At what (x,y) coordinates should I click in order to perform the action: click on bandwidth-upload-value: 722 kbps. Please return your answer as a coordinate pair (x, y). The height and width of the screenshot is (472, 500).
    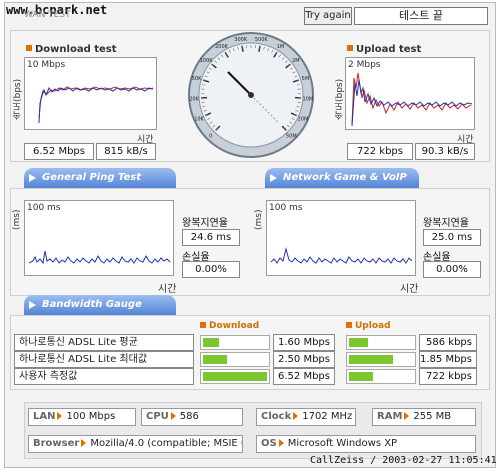
    Looking at the image, I should click on (448, 376).